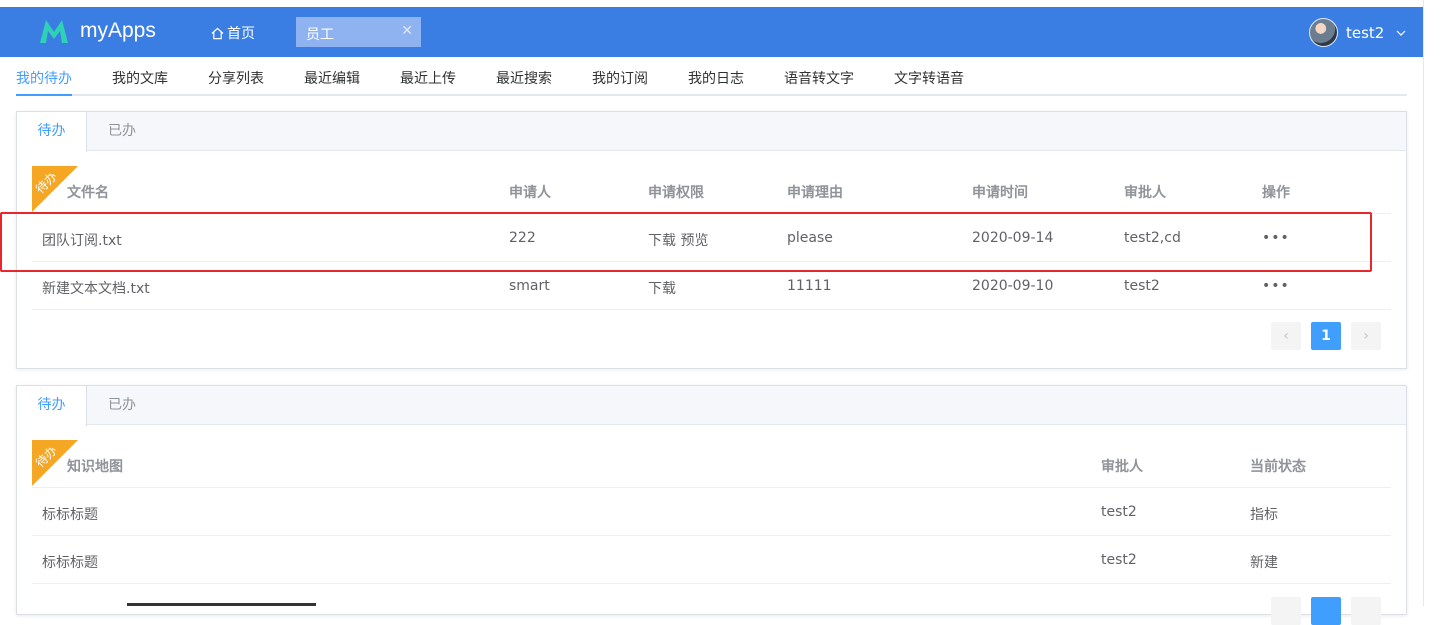 Image resolution: width=1440 pixels, height=625 pixels. I want to click on subnav-item-text-to-speech: 文字转语音, so click(929, 78).